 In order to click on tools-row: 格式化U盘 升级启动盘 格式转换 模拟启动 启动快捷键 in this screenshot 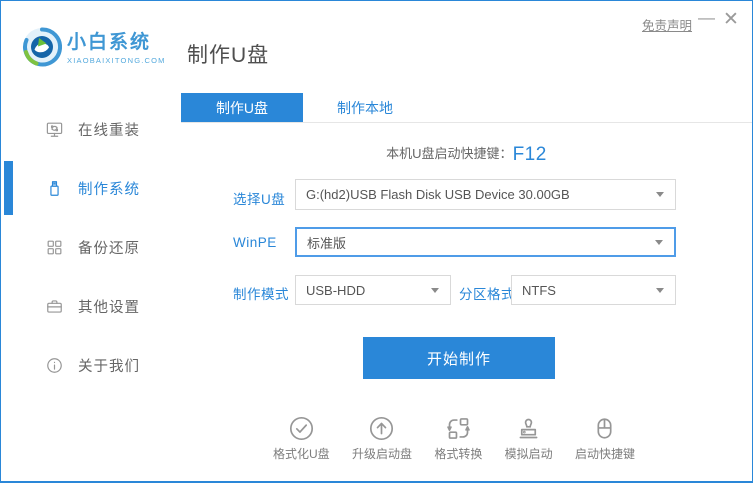, I will do `click(454, 438)`.